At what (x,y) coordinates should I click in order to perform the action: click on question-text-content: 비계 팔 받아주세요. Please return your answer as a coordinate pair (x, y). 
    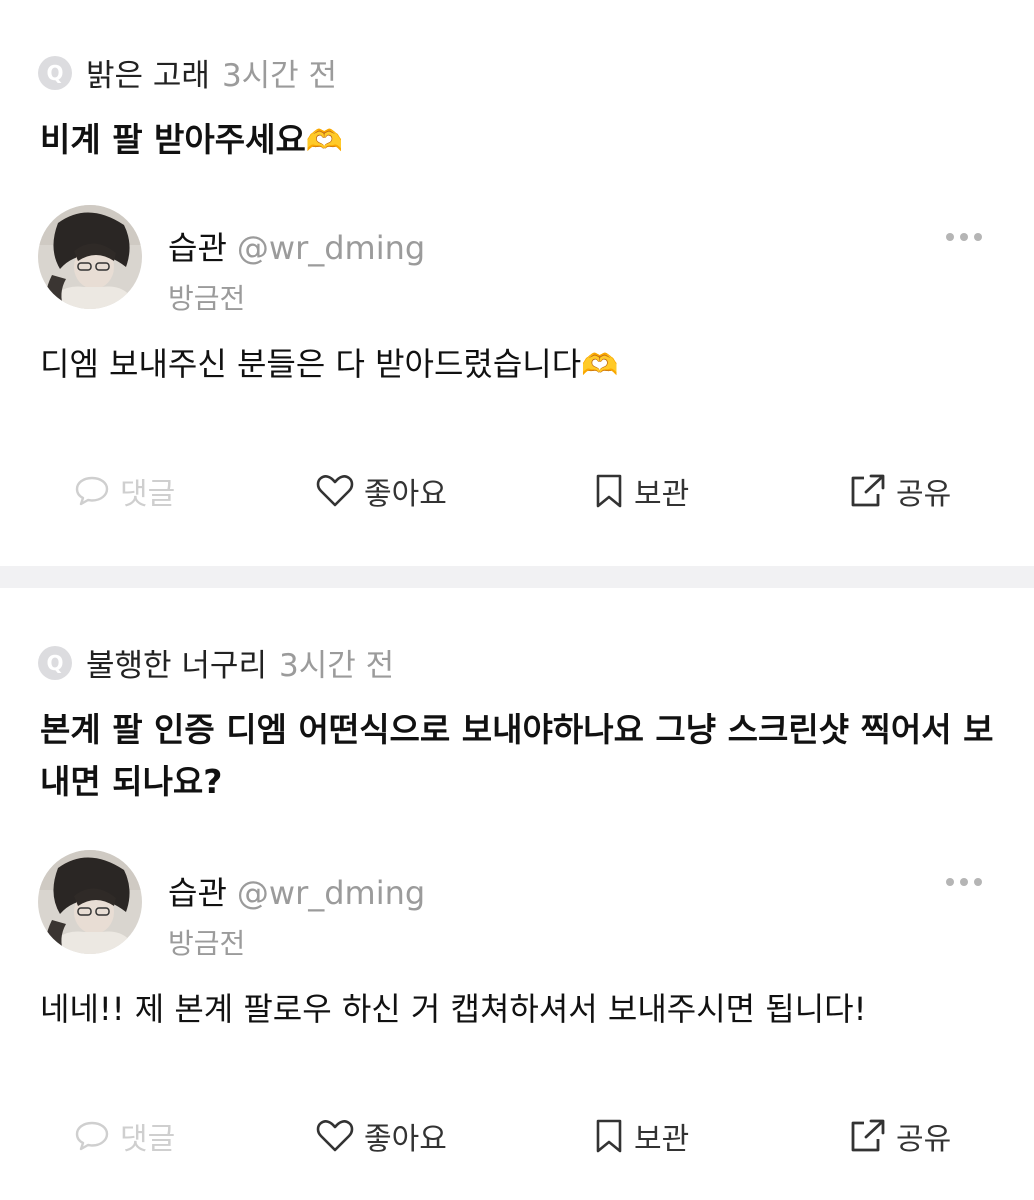
    Looking at the image, I should click on (173, 139).